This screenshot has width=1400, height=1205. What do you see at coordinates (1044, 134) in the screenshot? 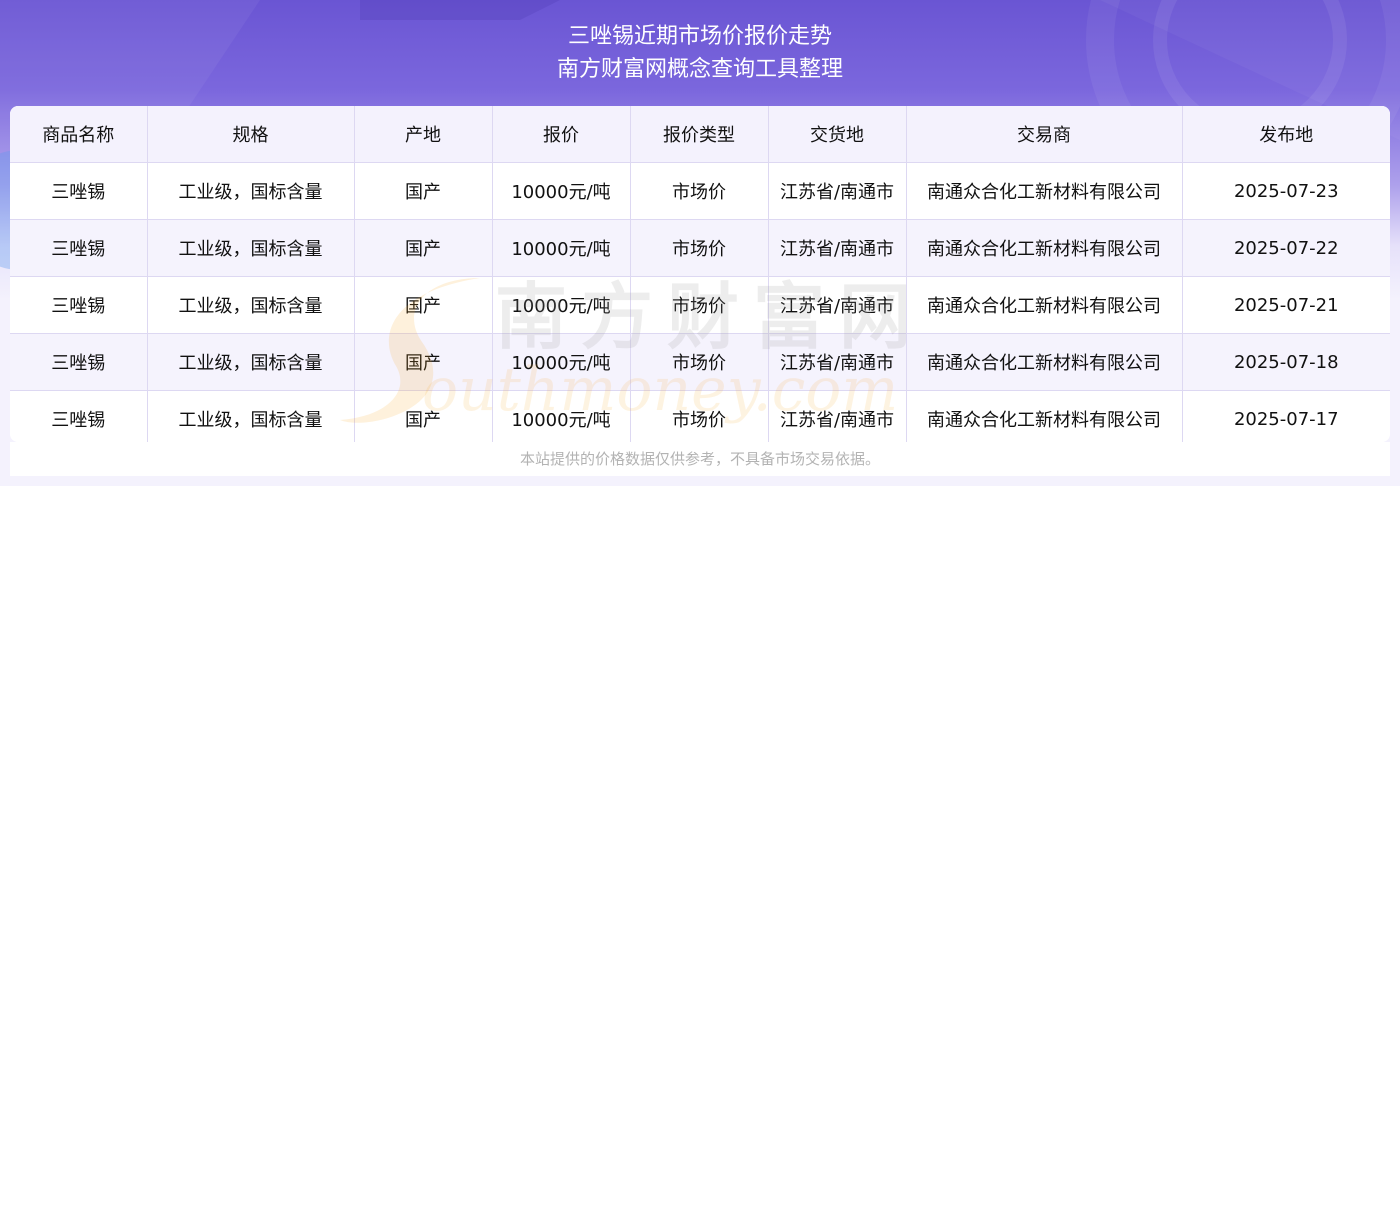
I see `column-header-trader: 交易商` at bounding box center [1044, 134].